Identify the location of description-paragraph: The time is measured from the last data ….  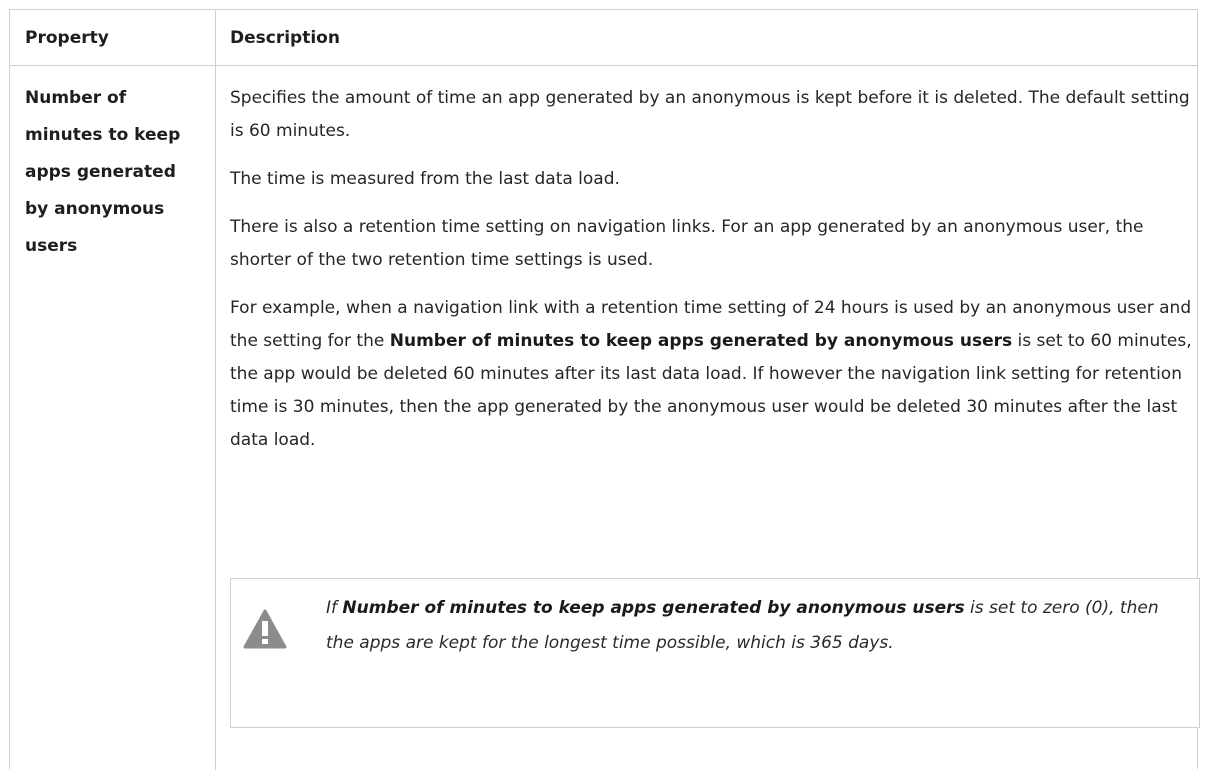
(425, 179).